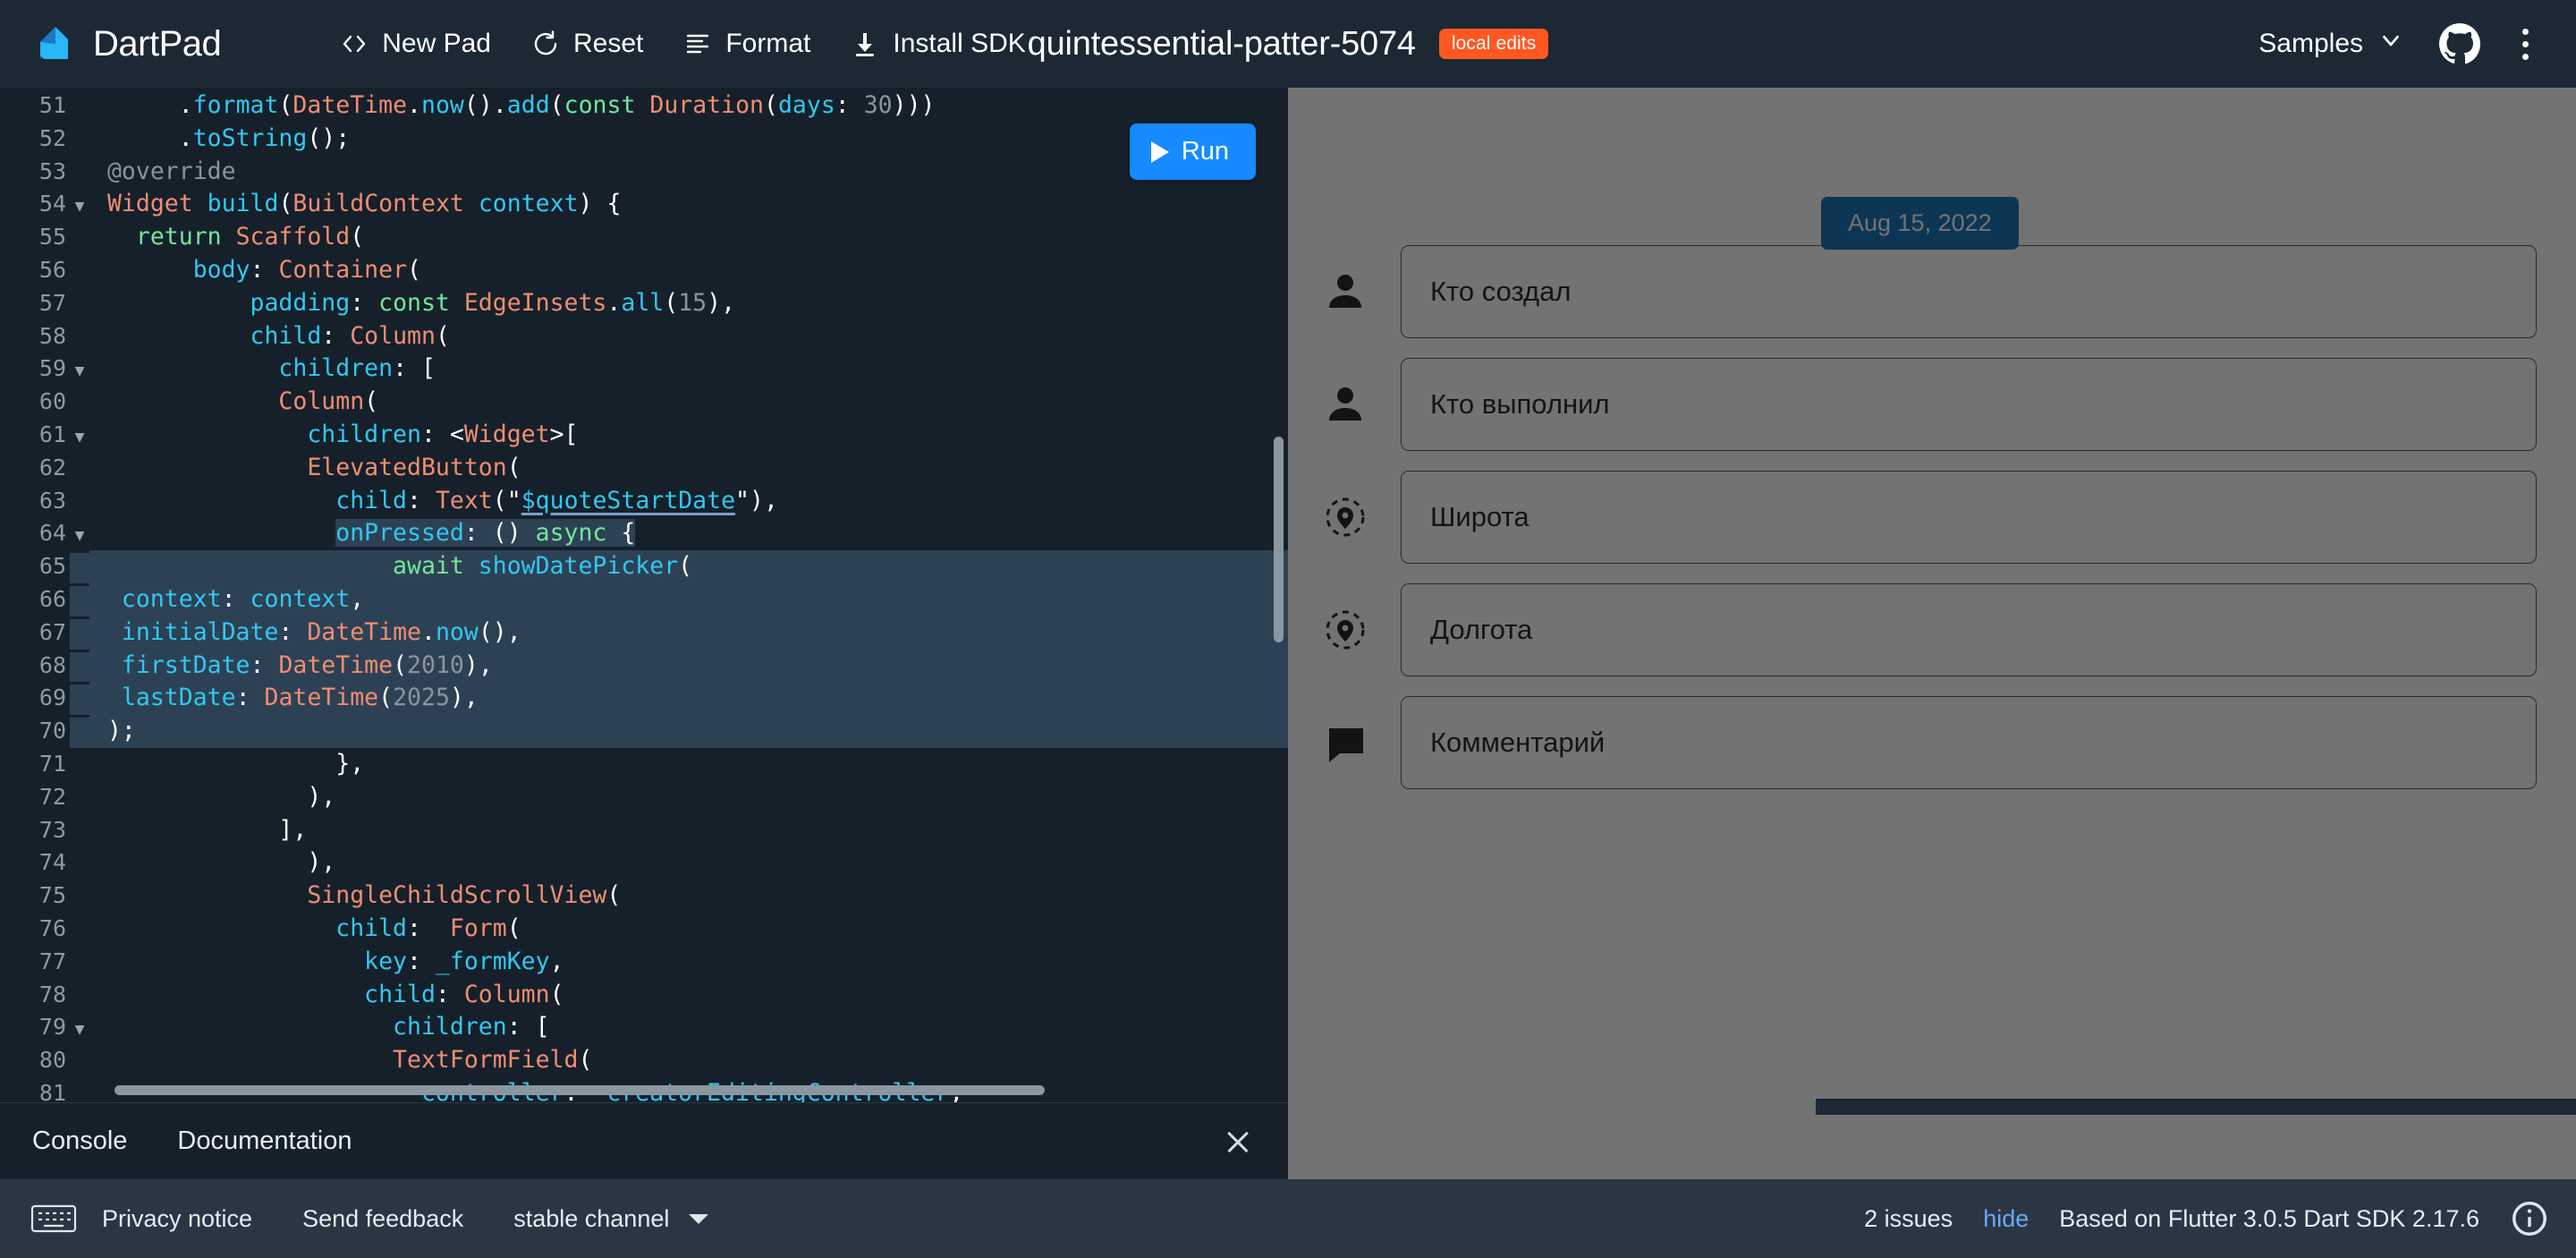 Image resolution: width=2576 pixels, height=1258 pixels. What do you see at coordinates (35, 732) in the screenshot?
I see `line-number: 70` at bounding box center [35, 732].